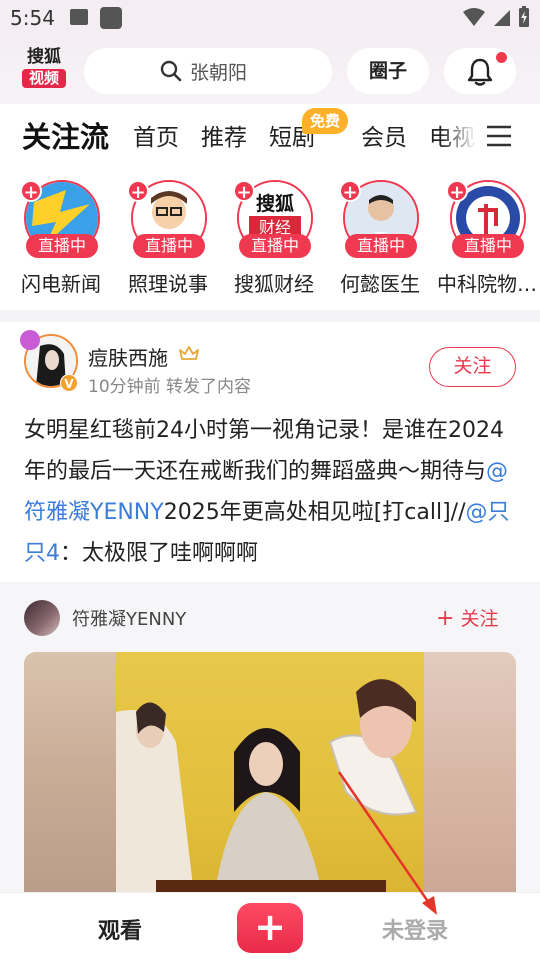 The width and height of the screenshot is (540, 960). Describe the element at coordinates (111, 18) in the screenshot. I see `app-notification-icon` at that location.